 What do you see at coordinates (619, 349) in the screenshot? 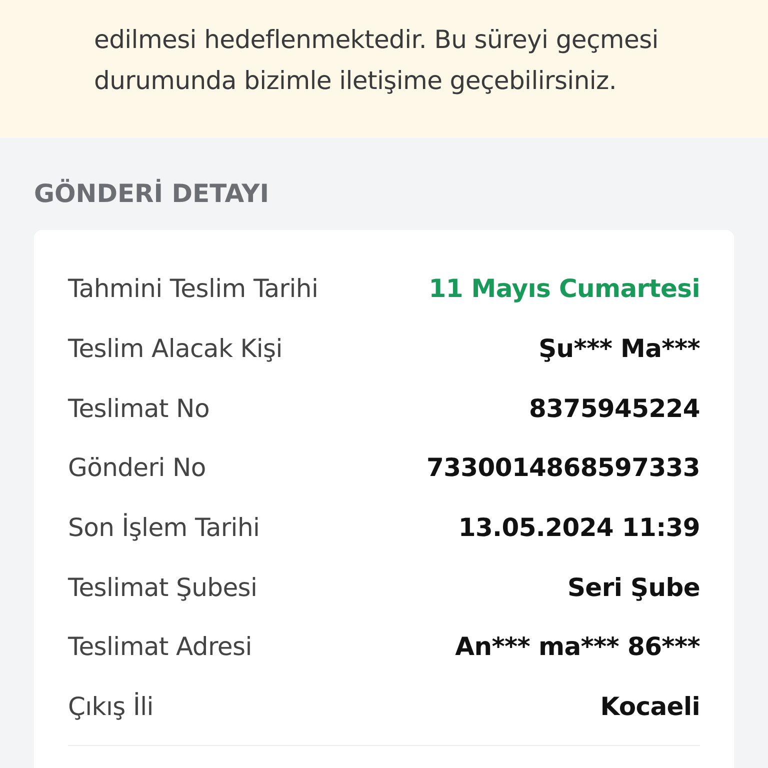
I see `detail-value: Şu*** Ma***` at bounding box center [619, 349].